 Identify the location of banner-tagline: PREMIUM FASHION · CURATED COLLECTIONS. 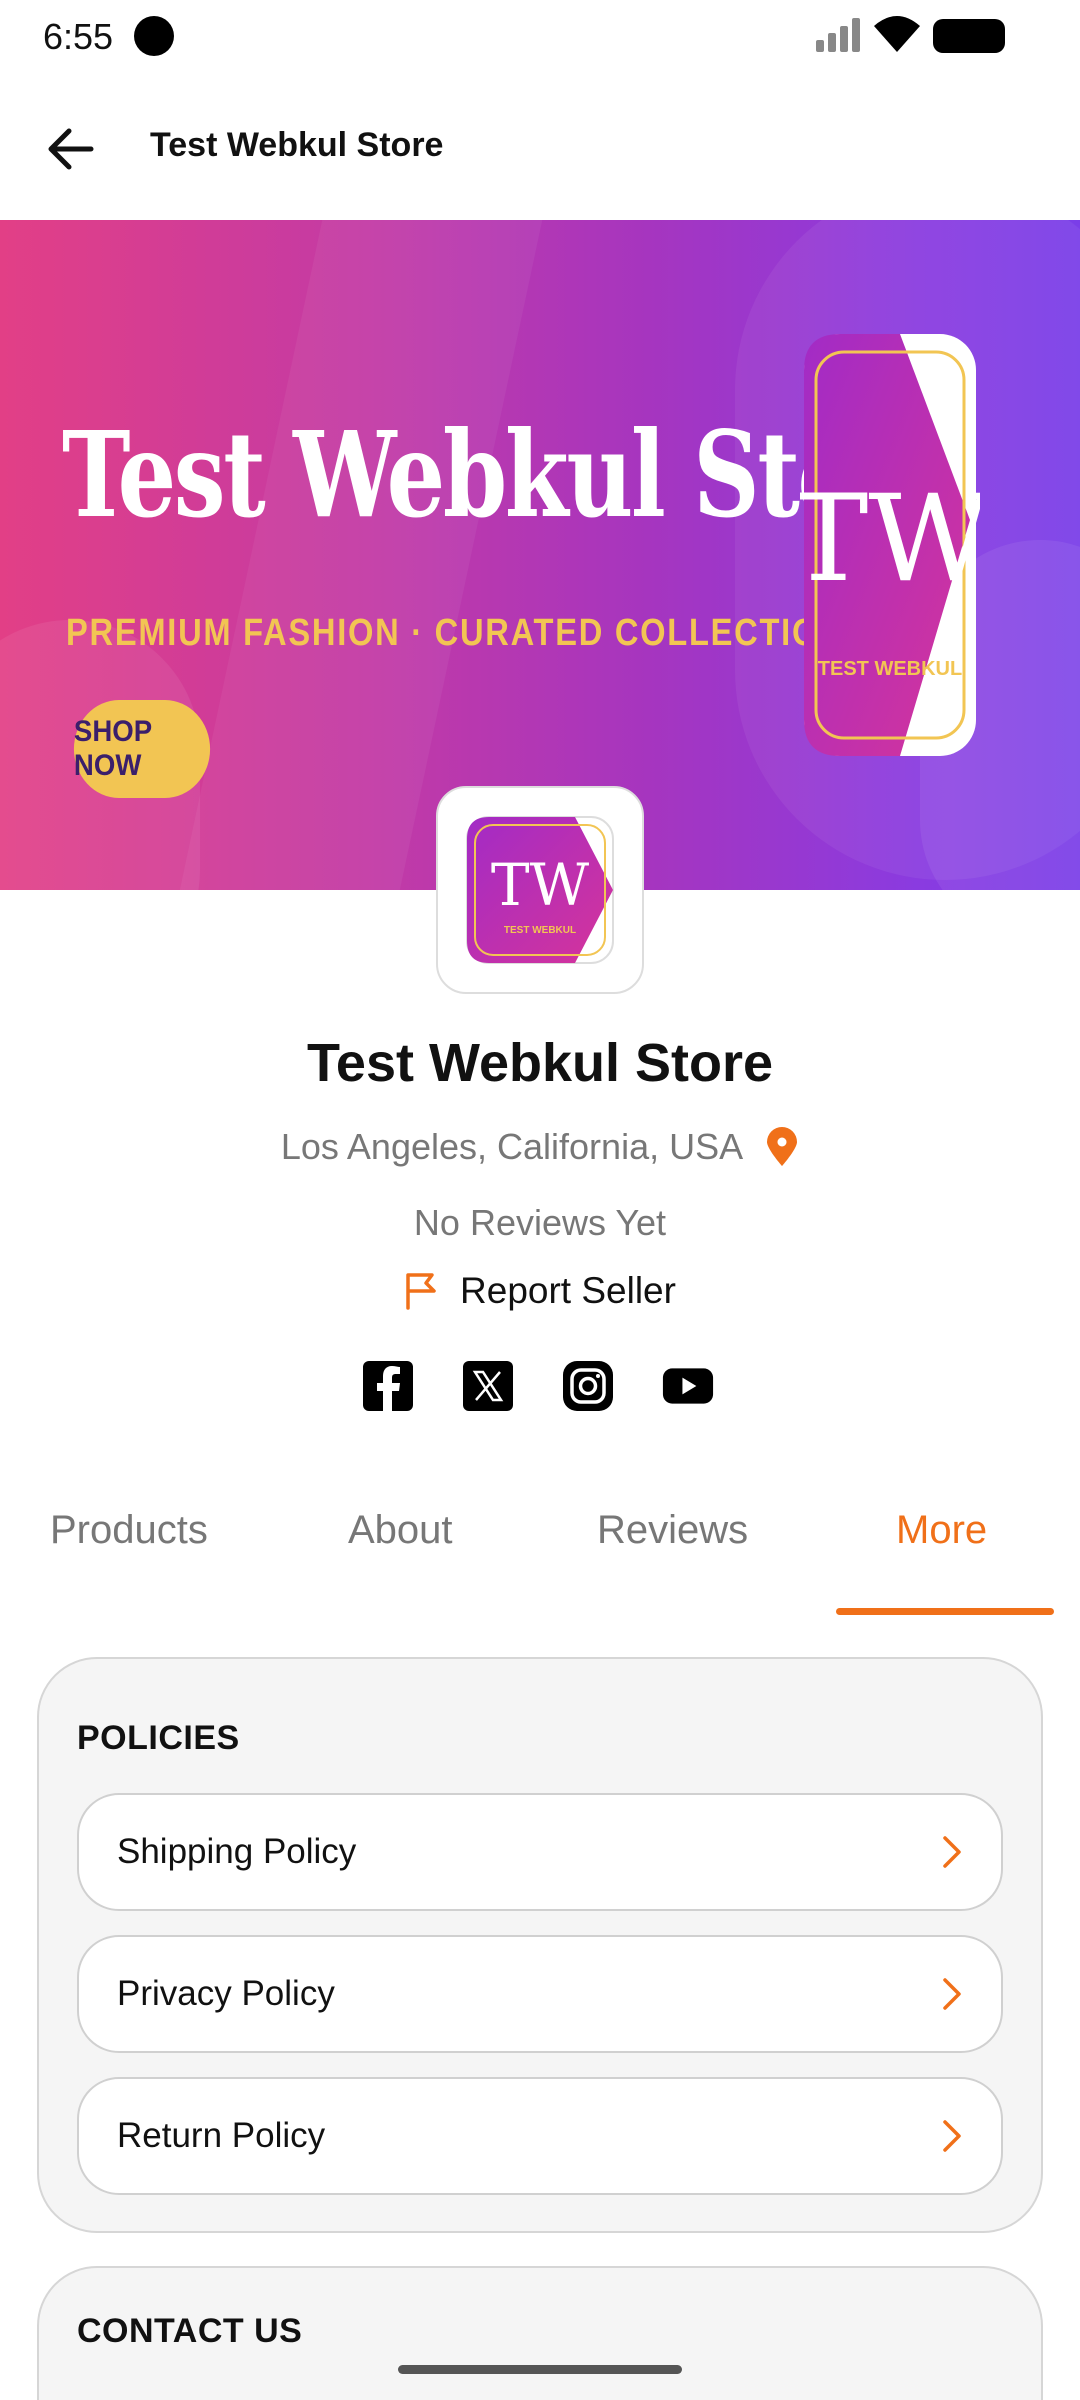
(467, 633).